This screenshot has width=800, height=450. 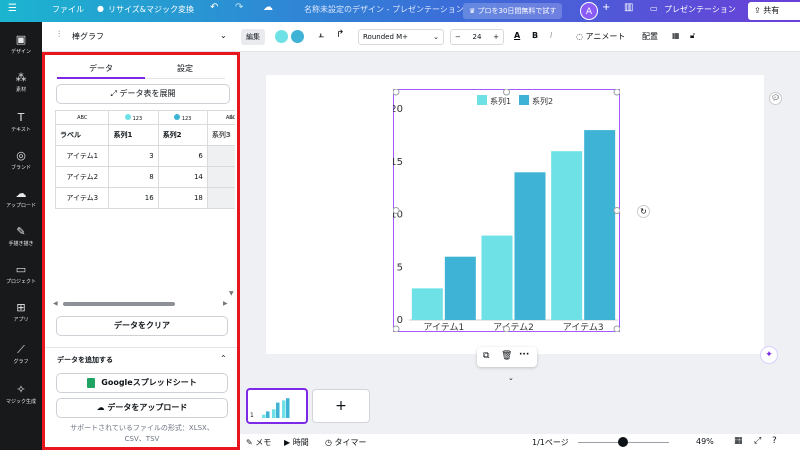 What do you see at coordinates (21, 357) in the screenshot?
I see `rail-item: ⟋ グラフ` at bounding box center [21, 357].